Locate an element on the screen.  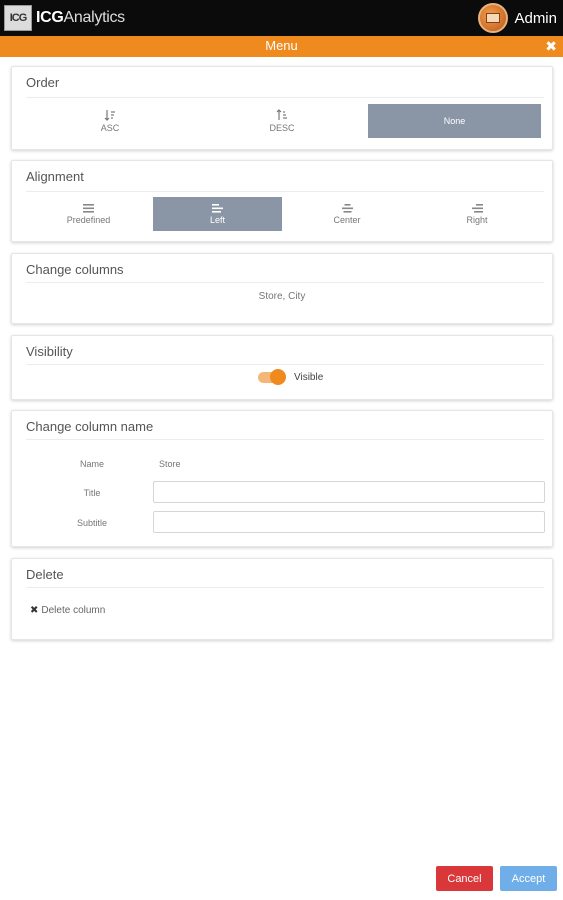
order-none-label: None is located at coordinates (454, 121).